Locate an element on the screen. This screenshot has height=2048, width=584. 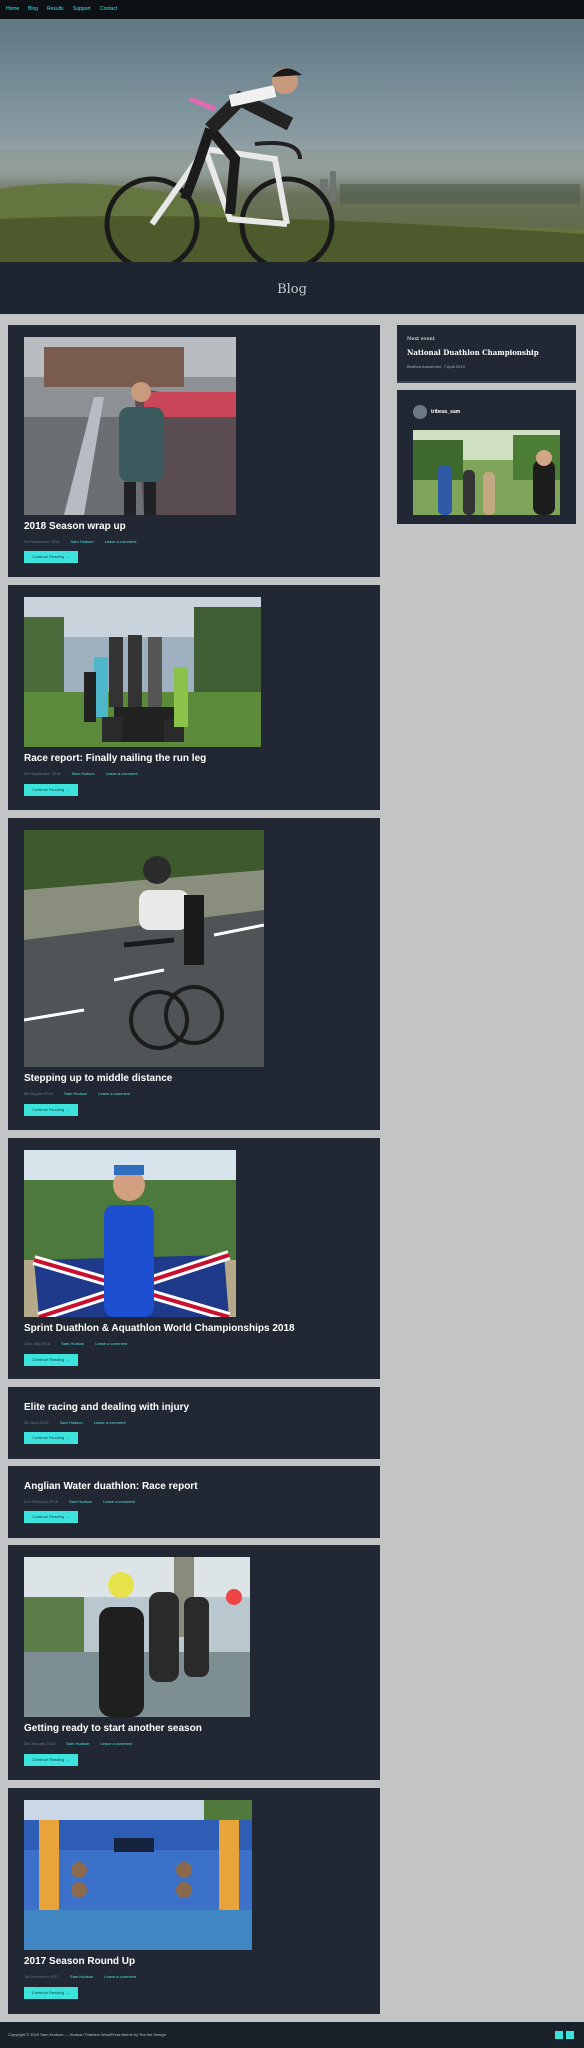
top-navigation: Home Blog Results Support Contact is located at coordinates (292, 9).